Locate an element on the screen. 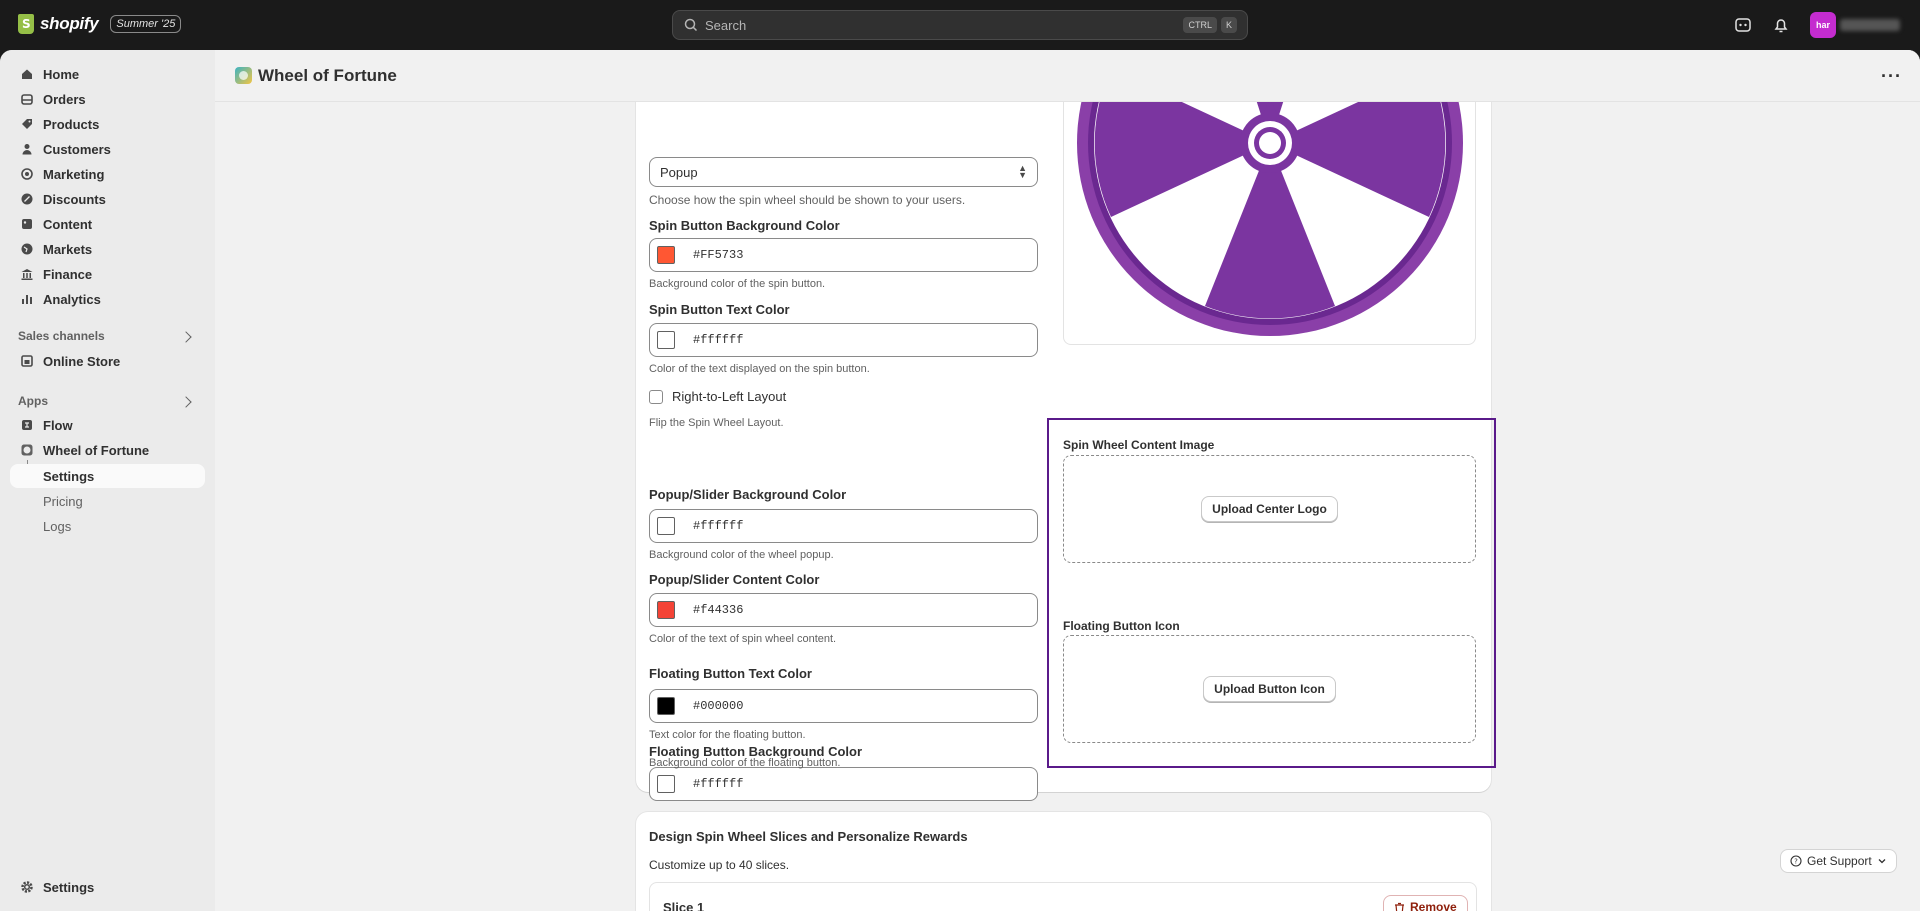 The height and width of the screenshot is (911, 1920). popup-bg-help: Background color of the wheel popup. is located at coordinates (741, 555).